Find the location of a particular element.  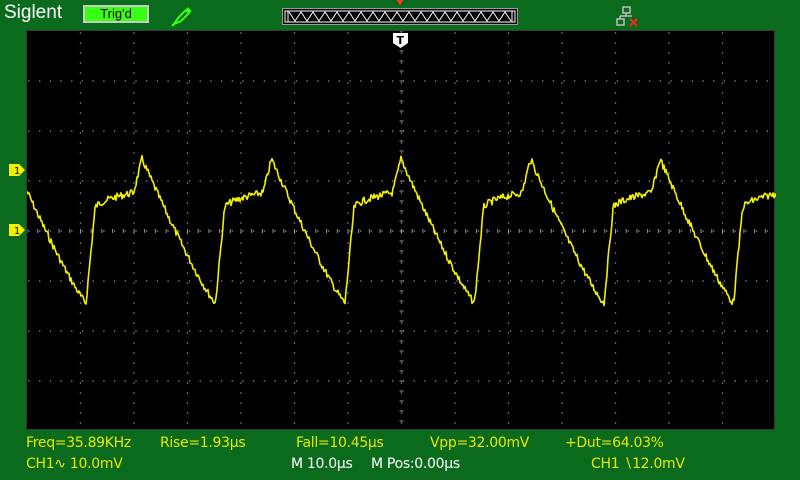

probe-pen-icon is located at coordinates (182, 16).